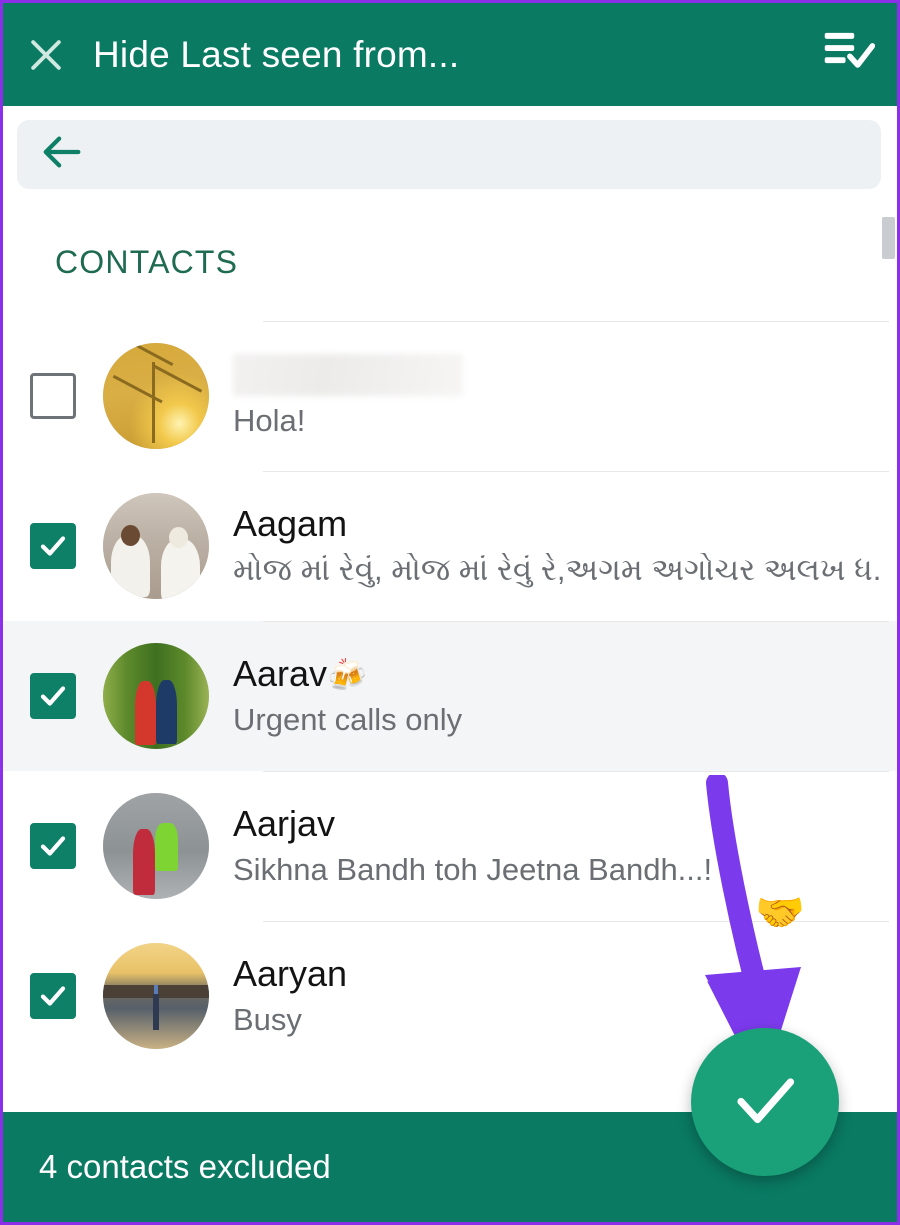 This screenshot has width=900, height=1225. Describe the element at coordinates (348, 719) in the screenshot. I see `contact-status: Urgent calls only` at that location.